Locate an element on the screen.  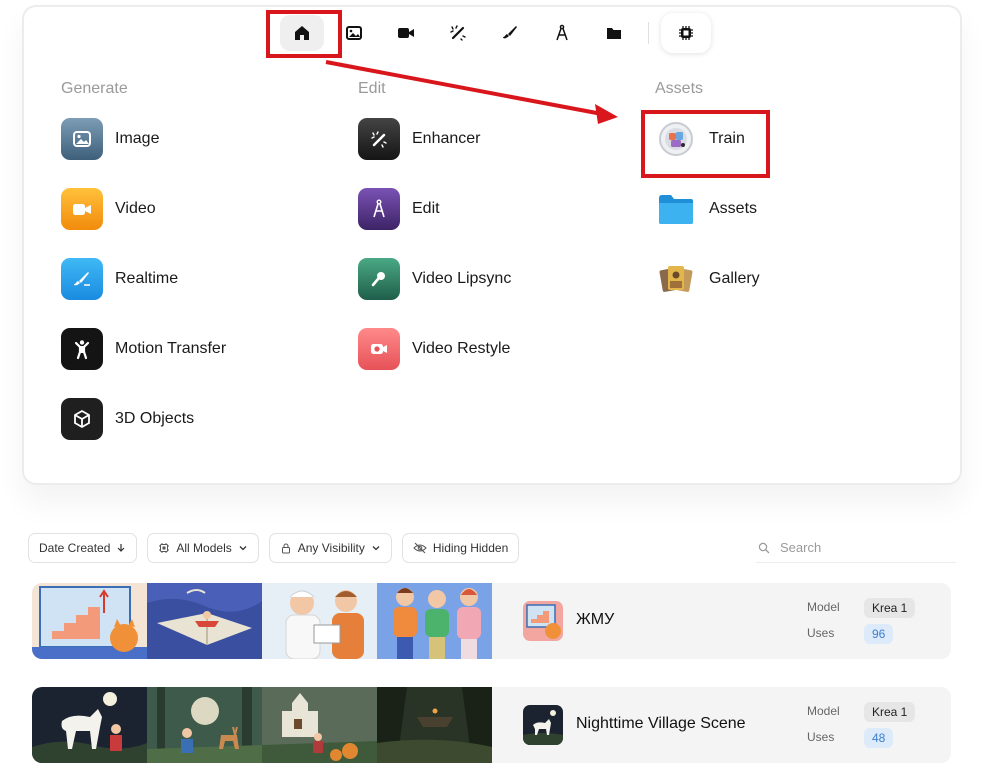
menu-item-video-restyle: Video Restyle is located at coordinates (434, 349).